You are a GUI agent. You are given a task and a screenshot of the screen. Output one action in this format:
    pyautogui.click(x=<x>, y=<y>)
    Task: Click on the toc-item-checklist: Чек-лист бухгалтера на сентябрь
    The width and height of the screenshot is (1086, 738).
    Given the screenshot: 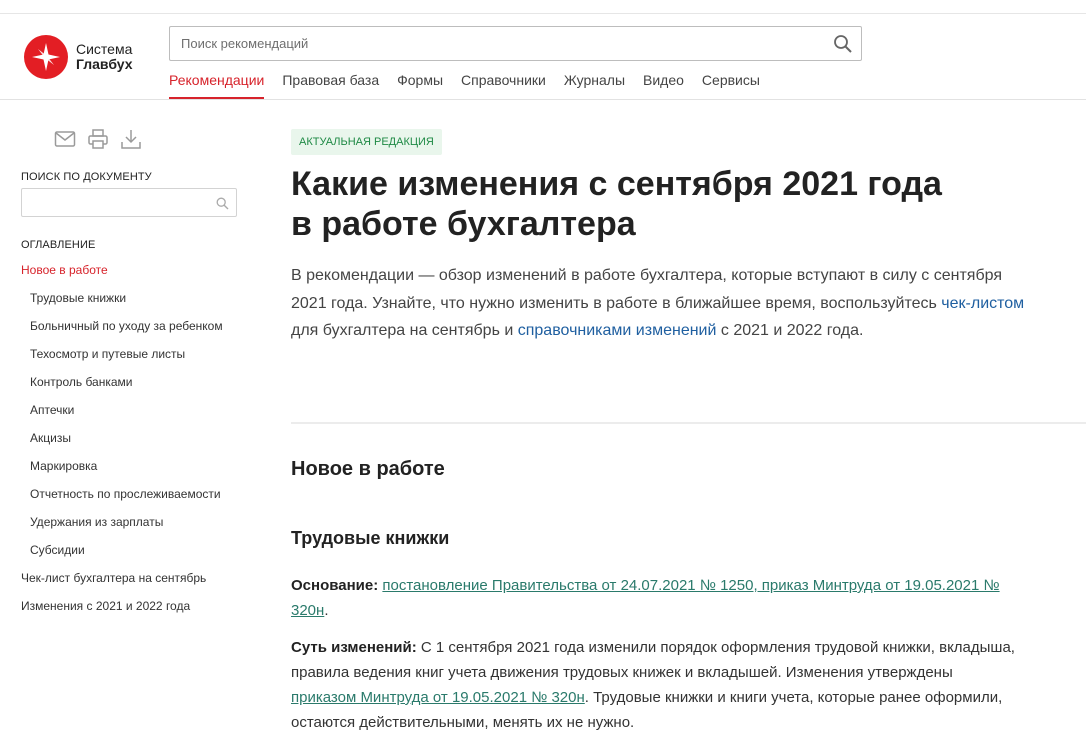 What is the action you would take?
    pyautogui.click(x=122, y=584)
    